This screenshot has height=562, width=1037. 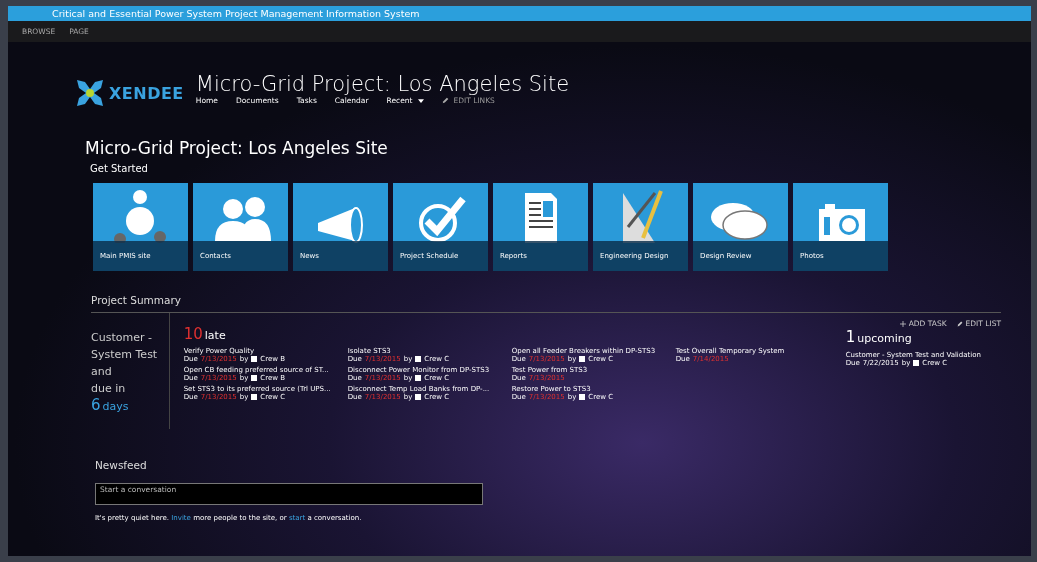 I want to click on people-icon, so click(x=243, y=219).